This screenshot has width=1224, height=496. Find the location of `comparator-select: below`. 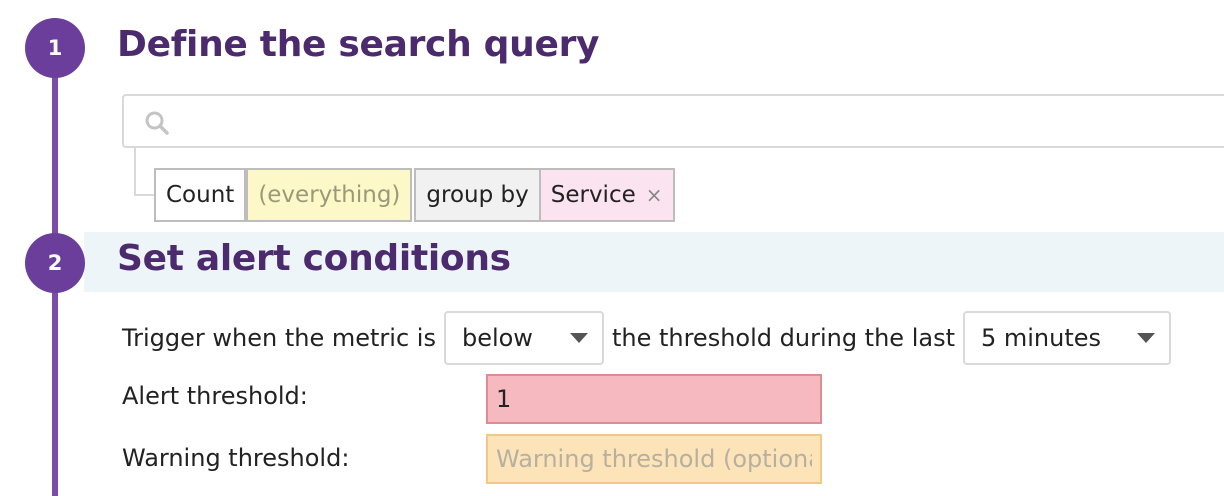

comparator-select: below is located at coordinates (523, 338).